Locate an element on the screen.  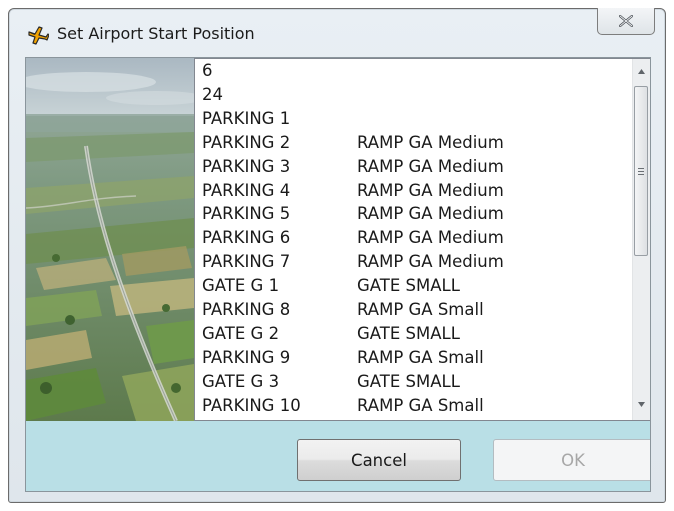
list-item: PARKING 9 RAMP GA Small is located at coordinates (412, 358).